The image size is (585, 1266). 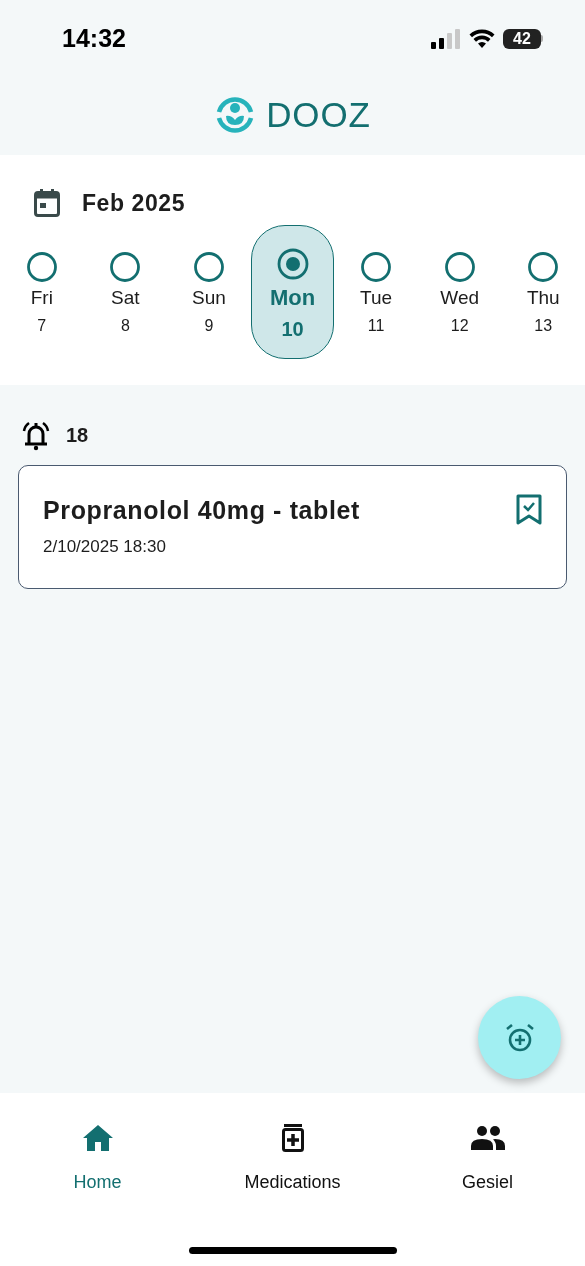 What do you see at coordinates (42, 325) in the screenshot?
I see `day-number: 7` at bounding box center [42, 325].